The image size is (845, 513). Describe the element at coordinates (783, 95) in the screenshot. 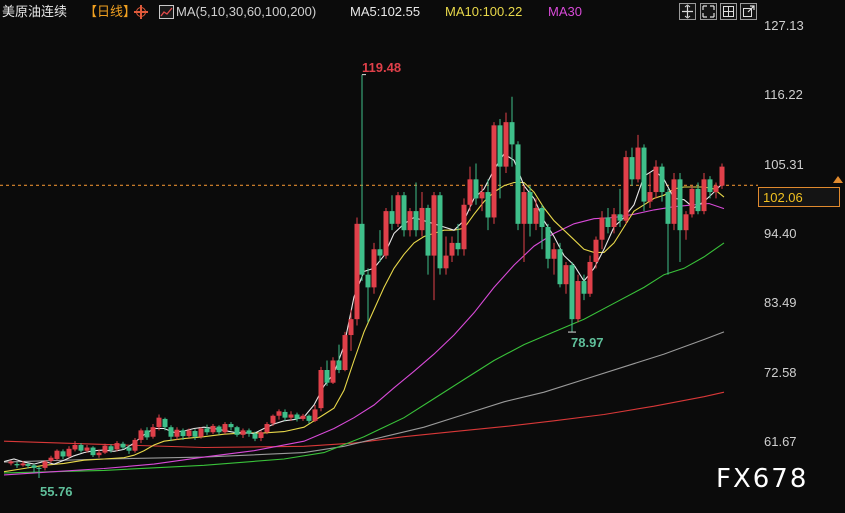

I see `y-tick-label: 116.22` at that location.